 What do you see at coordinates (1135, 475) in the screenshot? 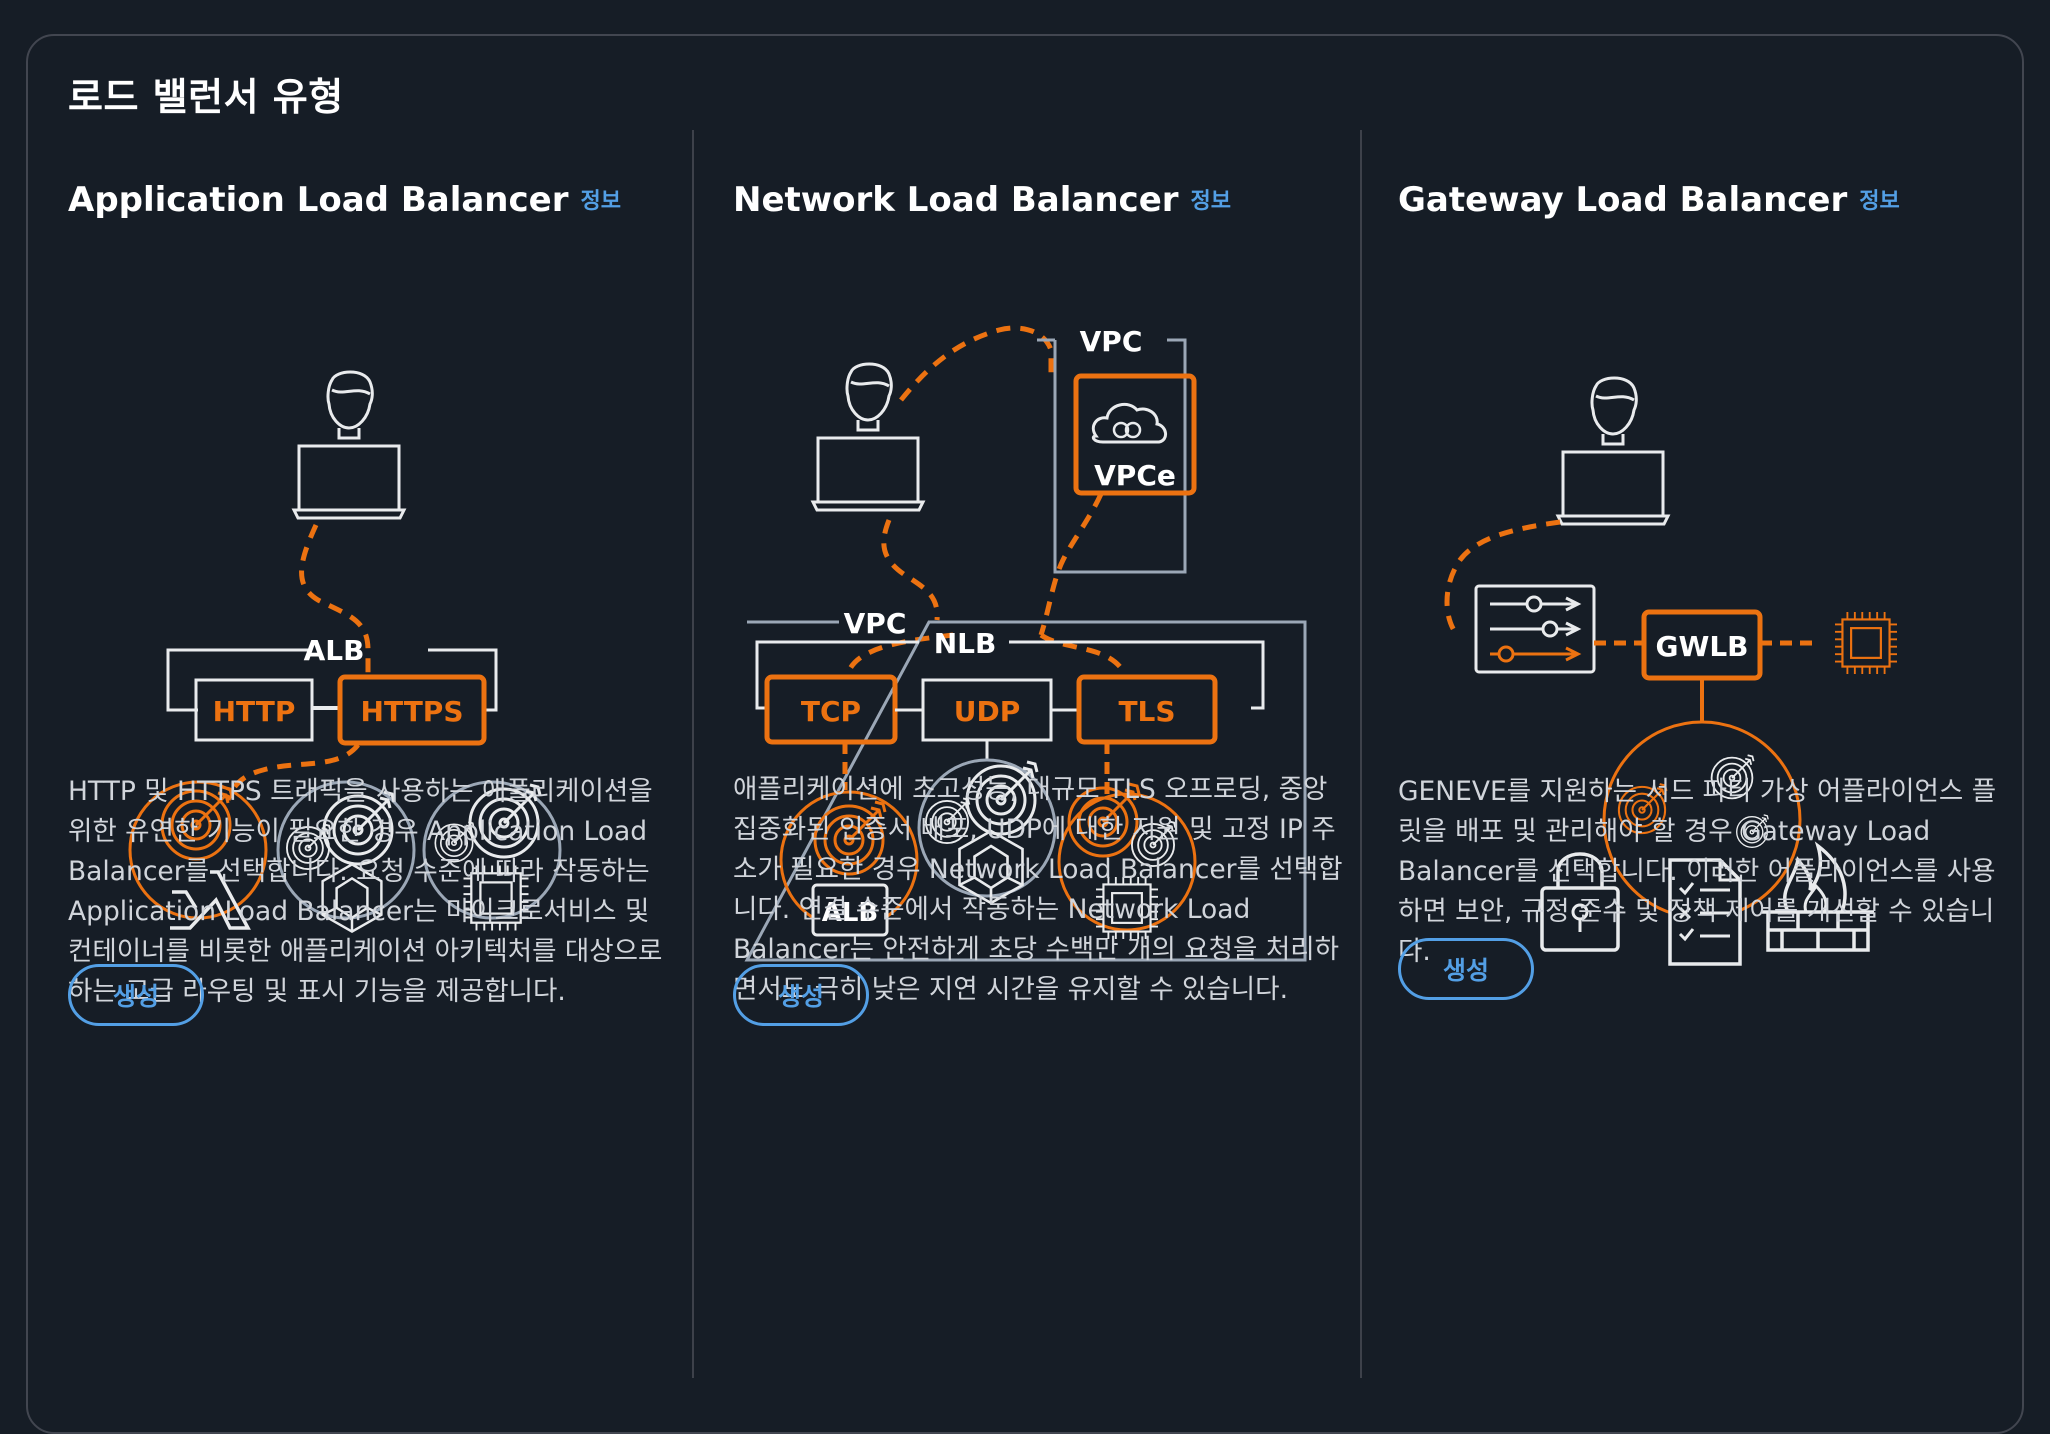
I see `vpce-label: VPCe` at bounding box center [1135, 475].